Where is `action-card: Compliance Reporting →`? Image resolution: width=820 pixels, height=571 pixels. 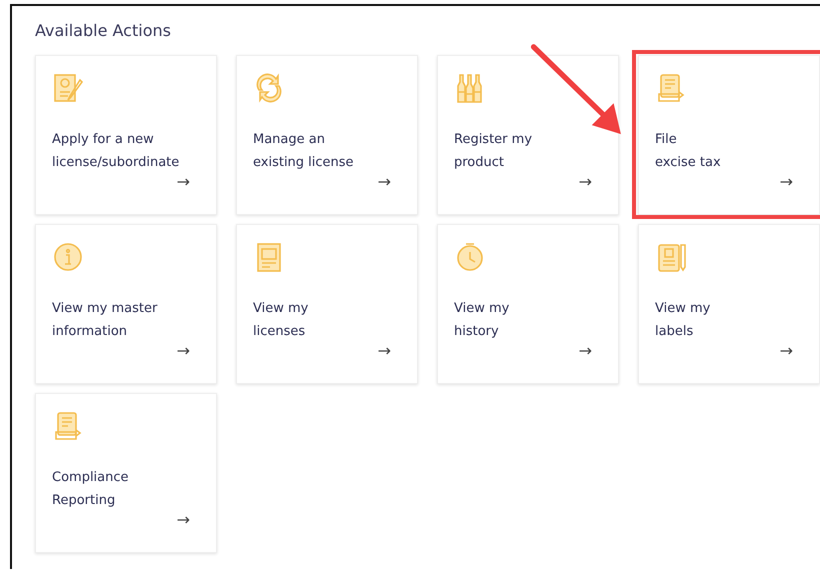
action-card: Compliance Reporting → is located at coordinates (126, 473).